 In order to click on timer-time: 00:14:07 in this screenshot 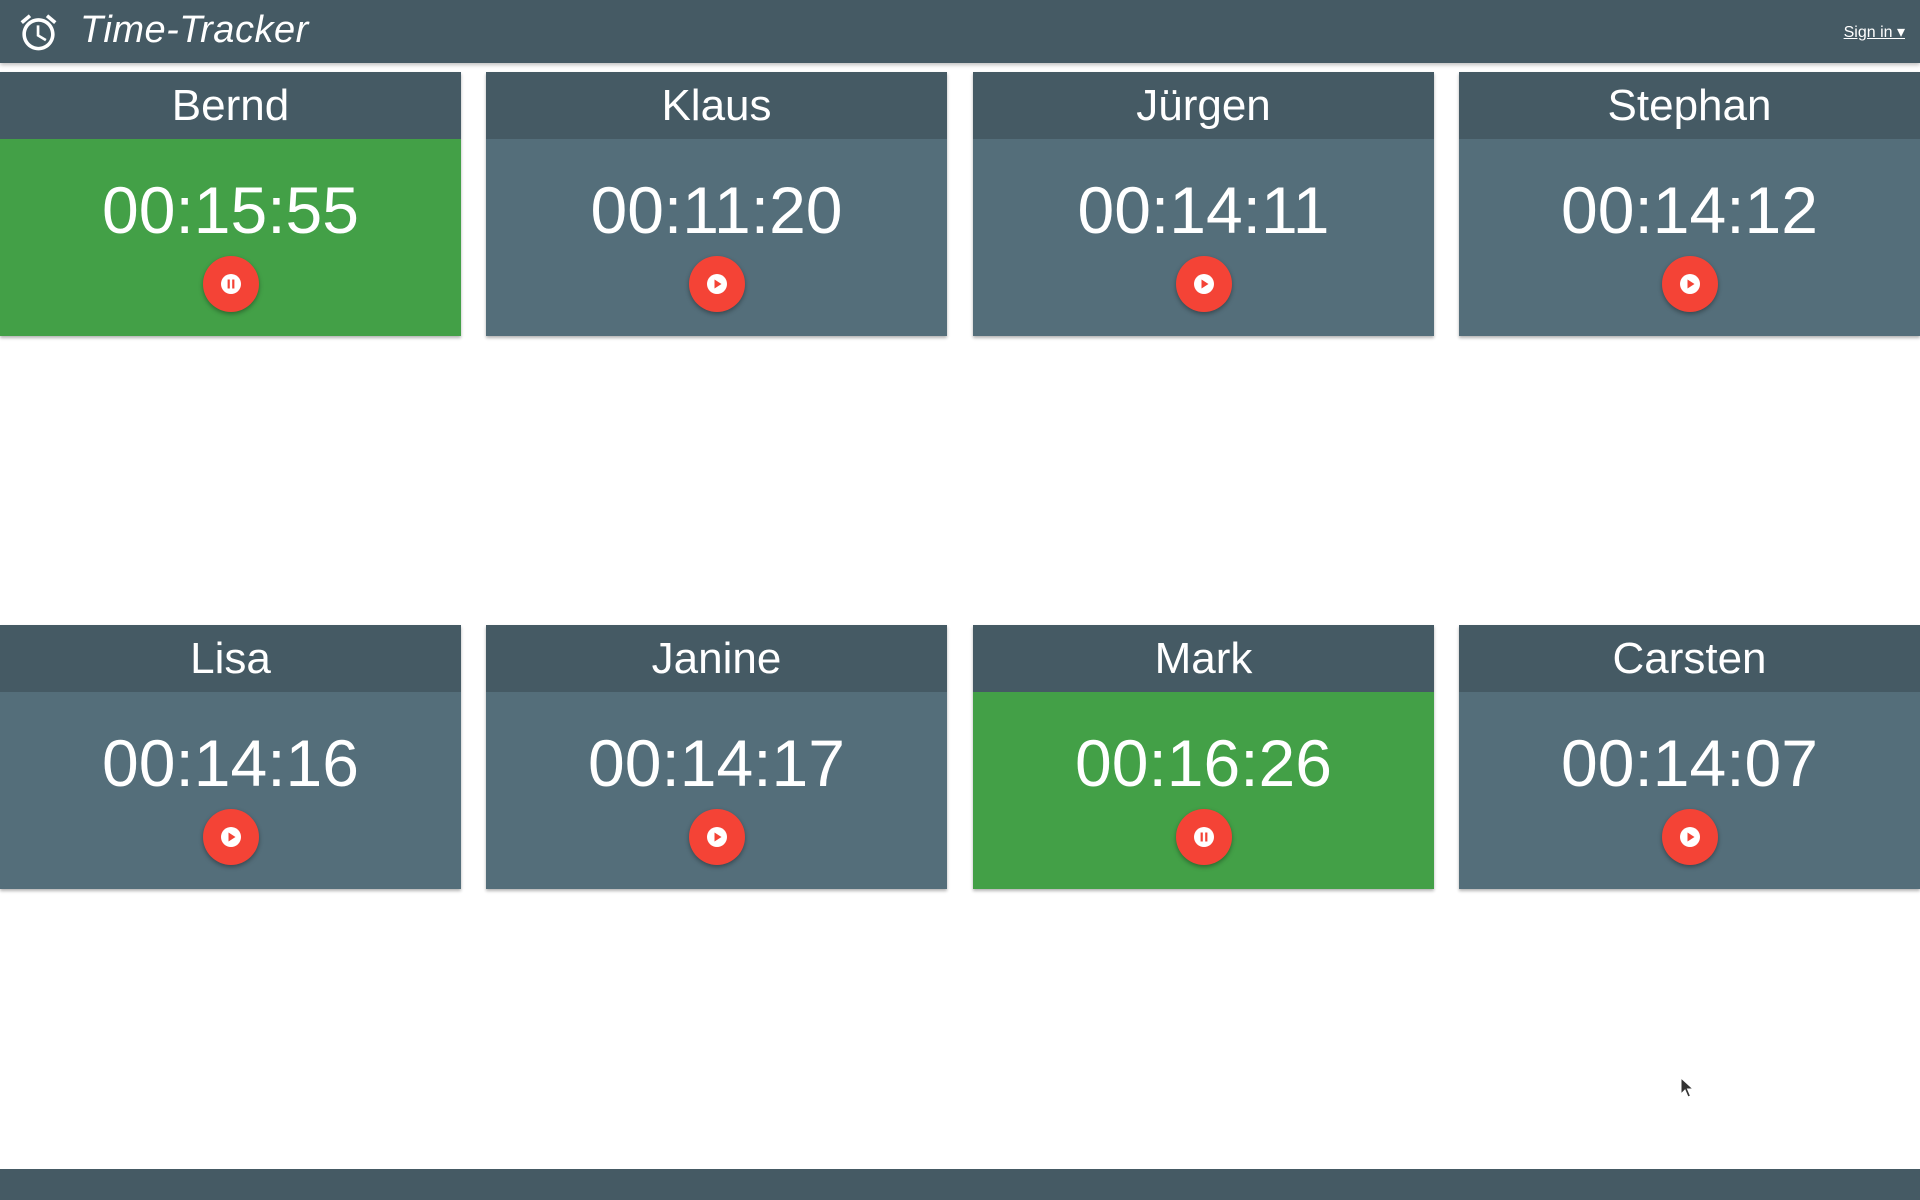, I will do `click(1689, 763)`.